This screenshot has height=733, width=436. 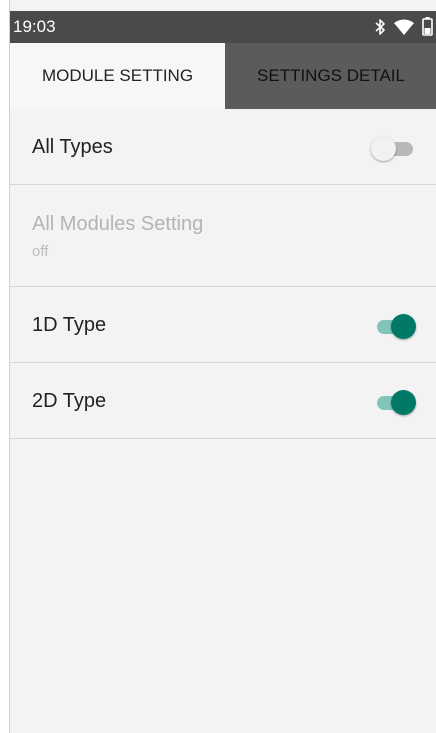 What do you see at coordinates (34, 26) in the screenshot?
I see `status-time: 19:03` at bounding box center [34, 26].